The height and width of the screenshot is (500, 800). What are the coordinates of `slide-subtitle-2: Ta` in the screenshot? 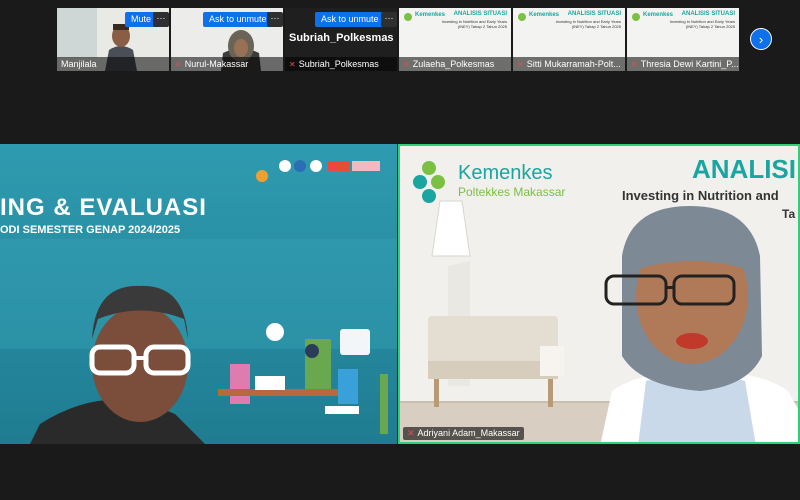 It's located at (789, 214).